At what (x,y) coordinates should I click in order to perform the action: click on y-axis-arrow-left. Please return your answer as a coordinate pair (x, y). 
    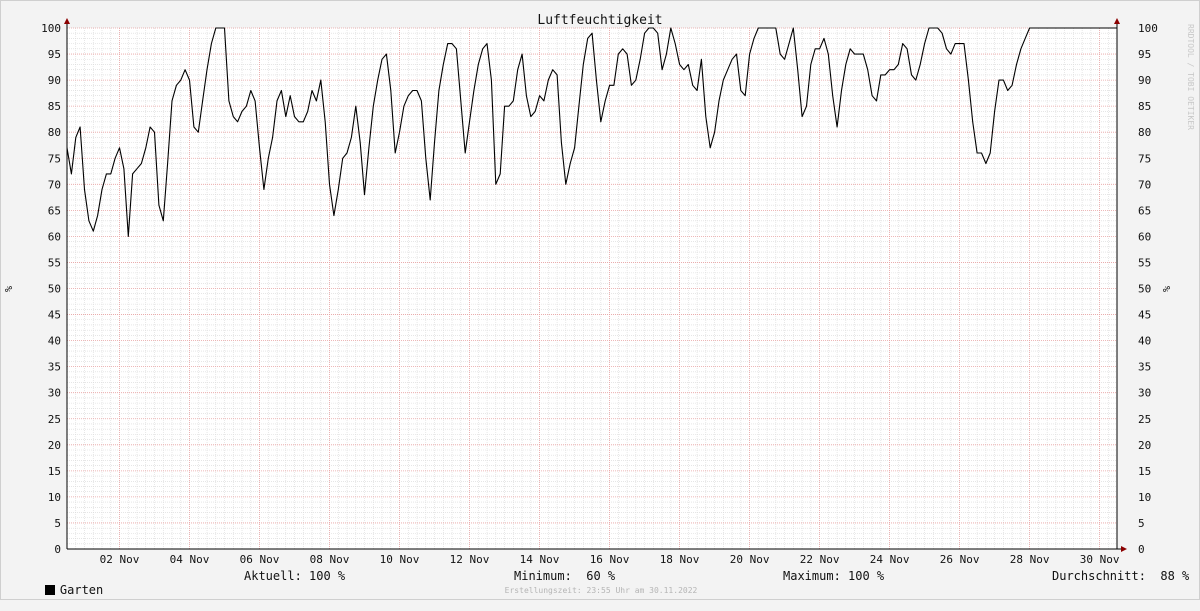
    Looking at the image, I should click on (67, 21).